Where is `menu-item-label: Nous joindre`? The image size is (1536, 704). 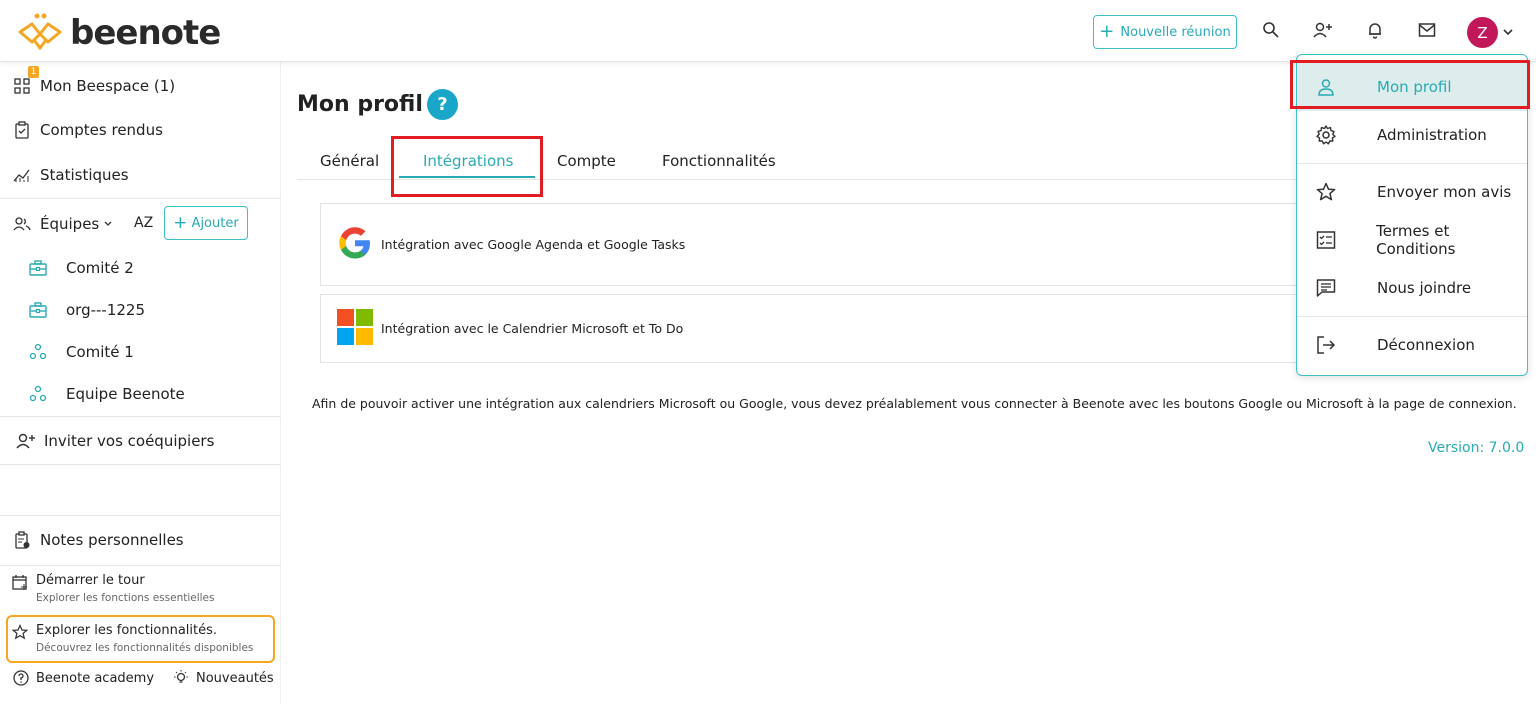 menu-item-label: Nous joindre is located at coordinates (1424, 288).